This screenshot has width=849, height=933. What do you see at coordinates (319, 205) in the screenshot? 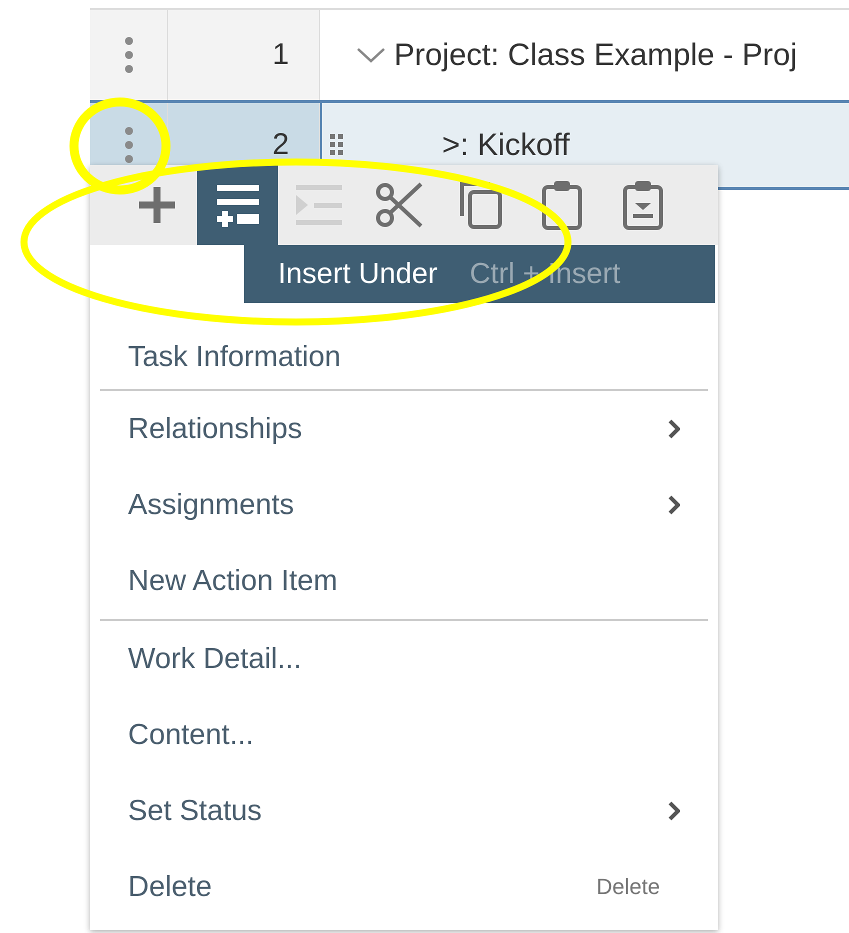
I see `indent-icon` at bounding box center [319, 205].